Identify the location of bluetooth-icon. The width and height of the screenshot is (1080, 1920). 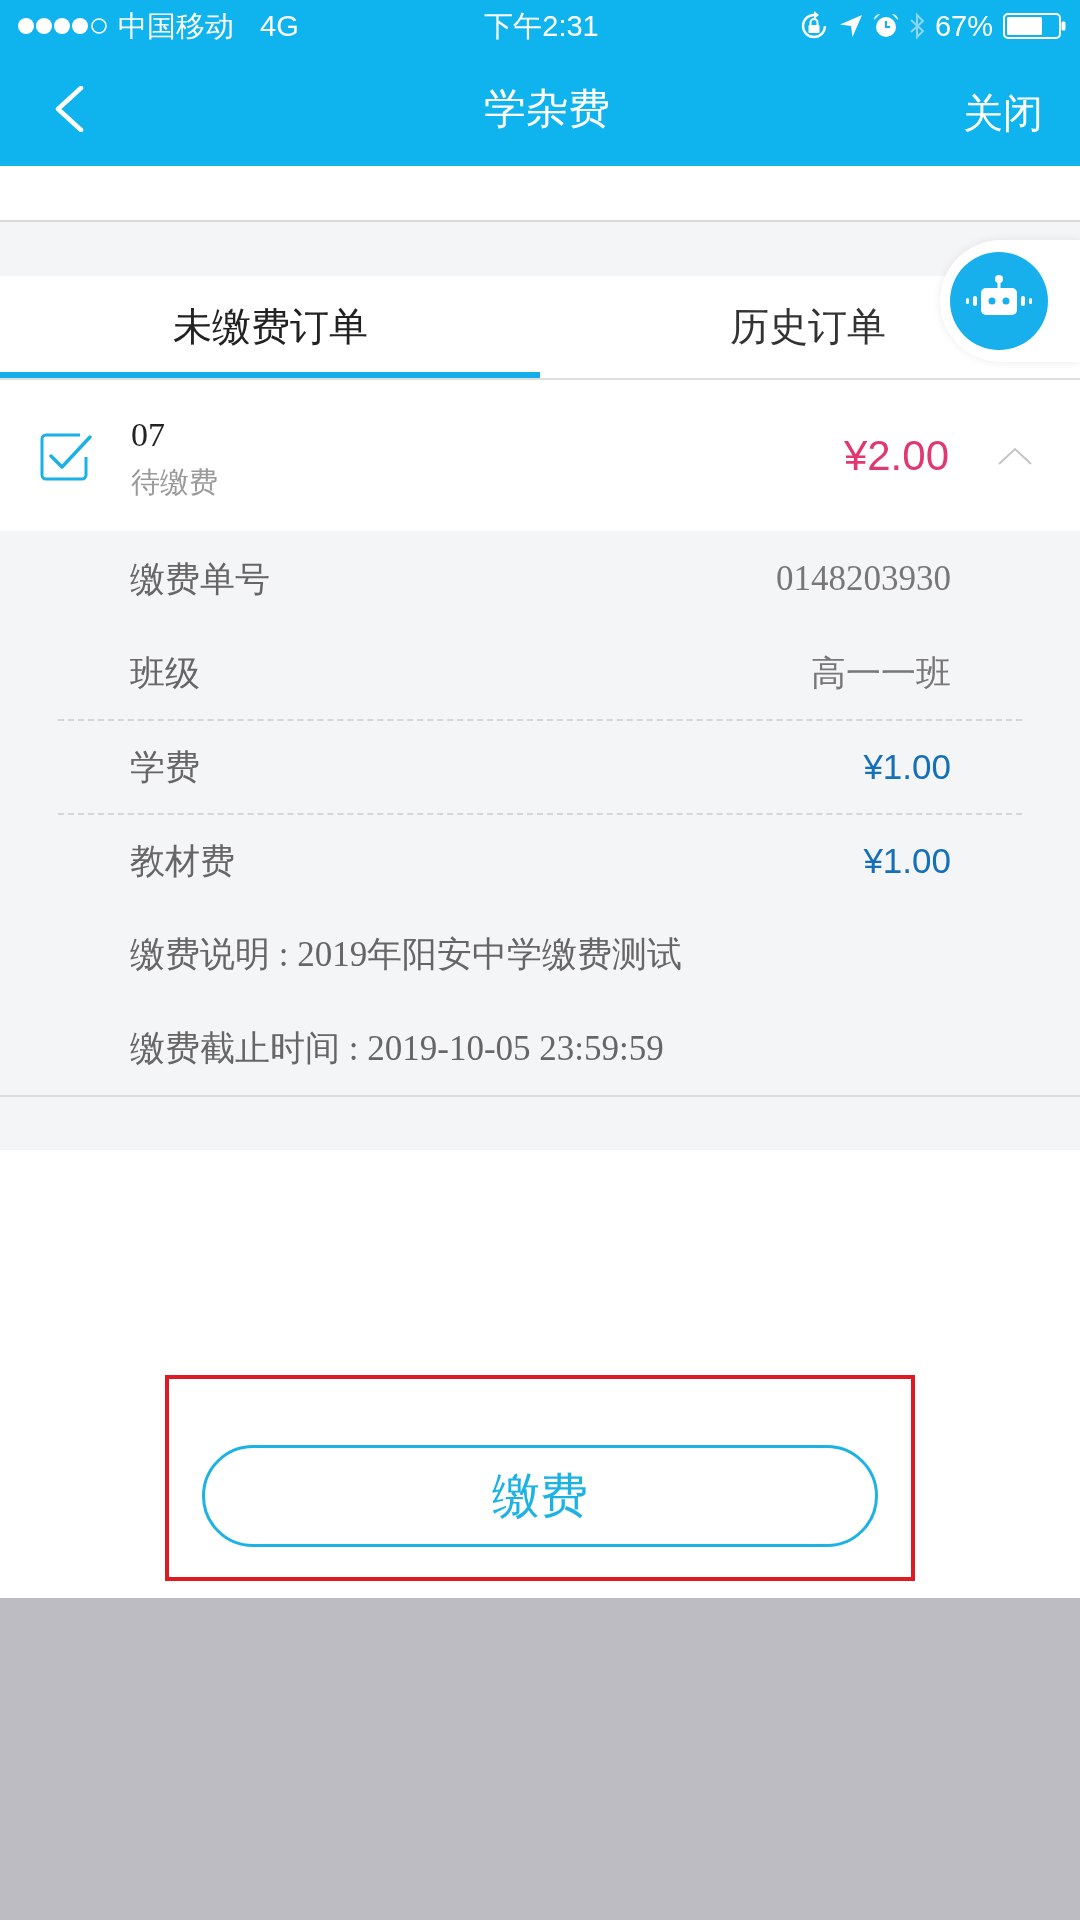
(916, 26).